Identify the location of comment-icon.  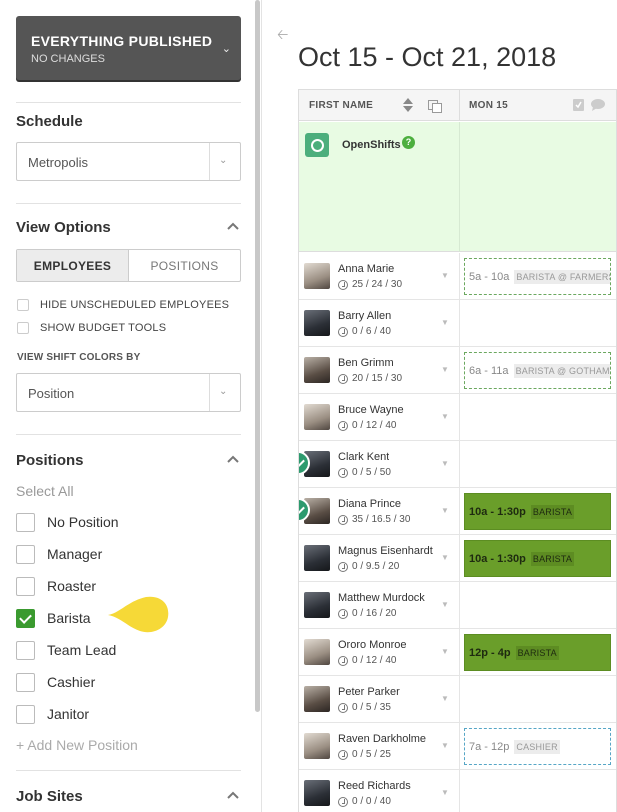
(598, 105).